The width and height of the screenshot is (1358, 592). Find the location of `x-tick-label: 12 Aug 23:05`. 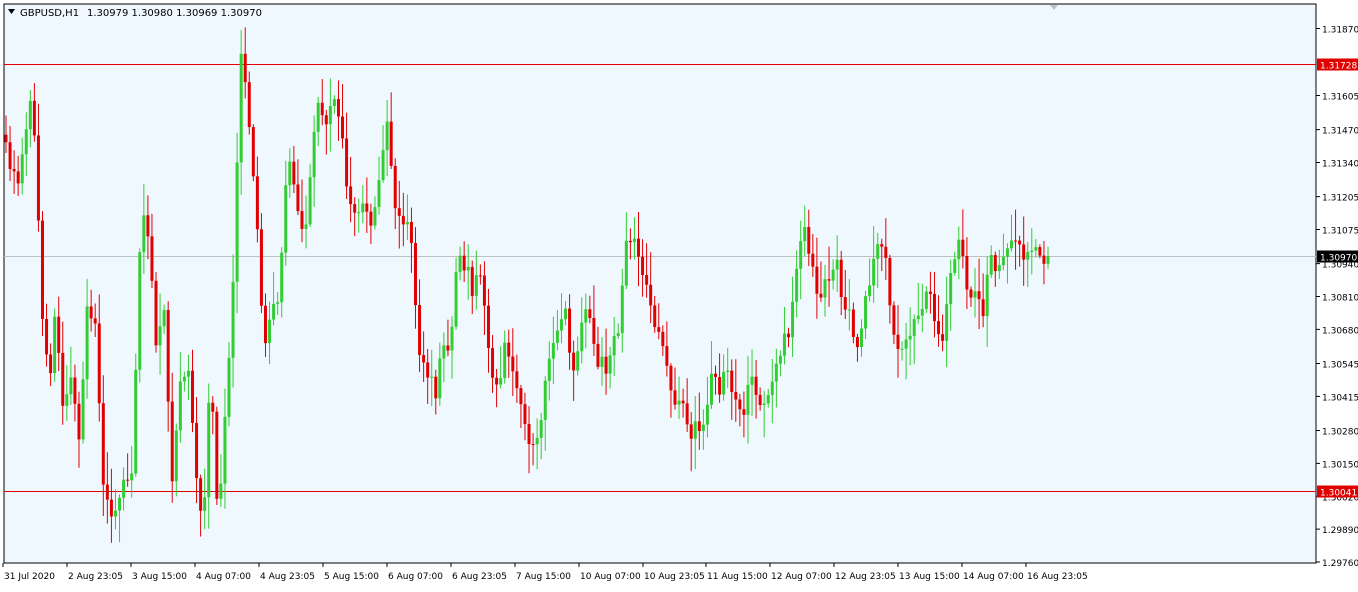

x-tick-label: 12 Aug 23:05 is located at coordinates (865, 577).